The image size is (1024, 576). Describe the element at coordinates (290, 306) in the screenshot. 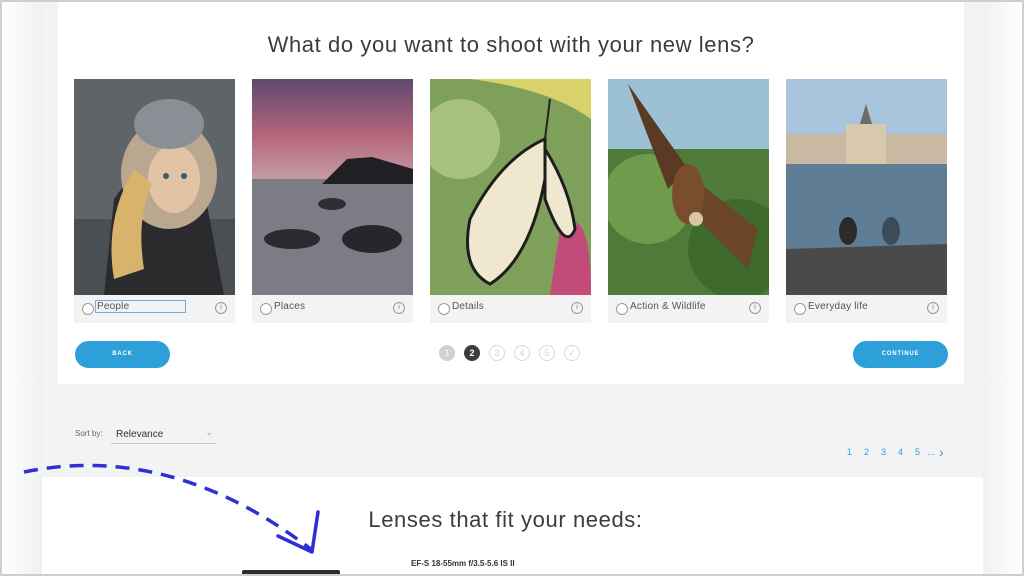

I see `option-label-places: Places` at that location.